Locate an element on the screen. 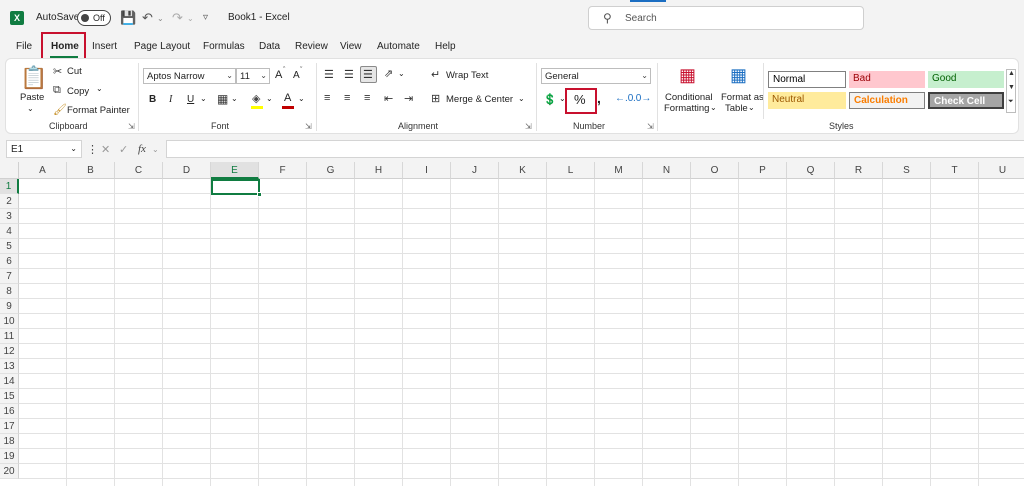 This screenshot has height=486, width=1024. row-header-12: 12 is located at coordinates (9, 351).